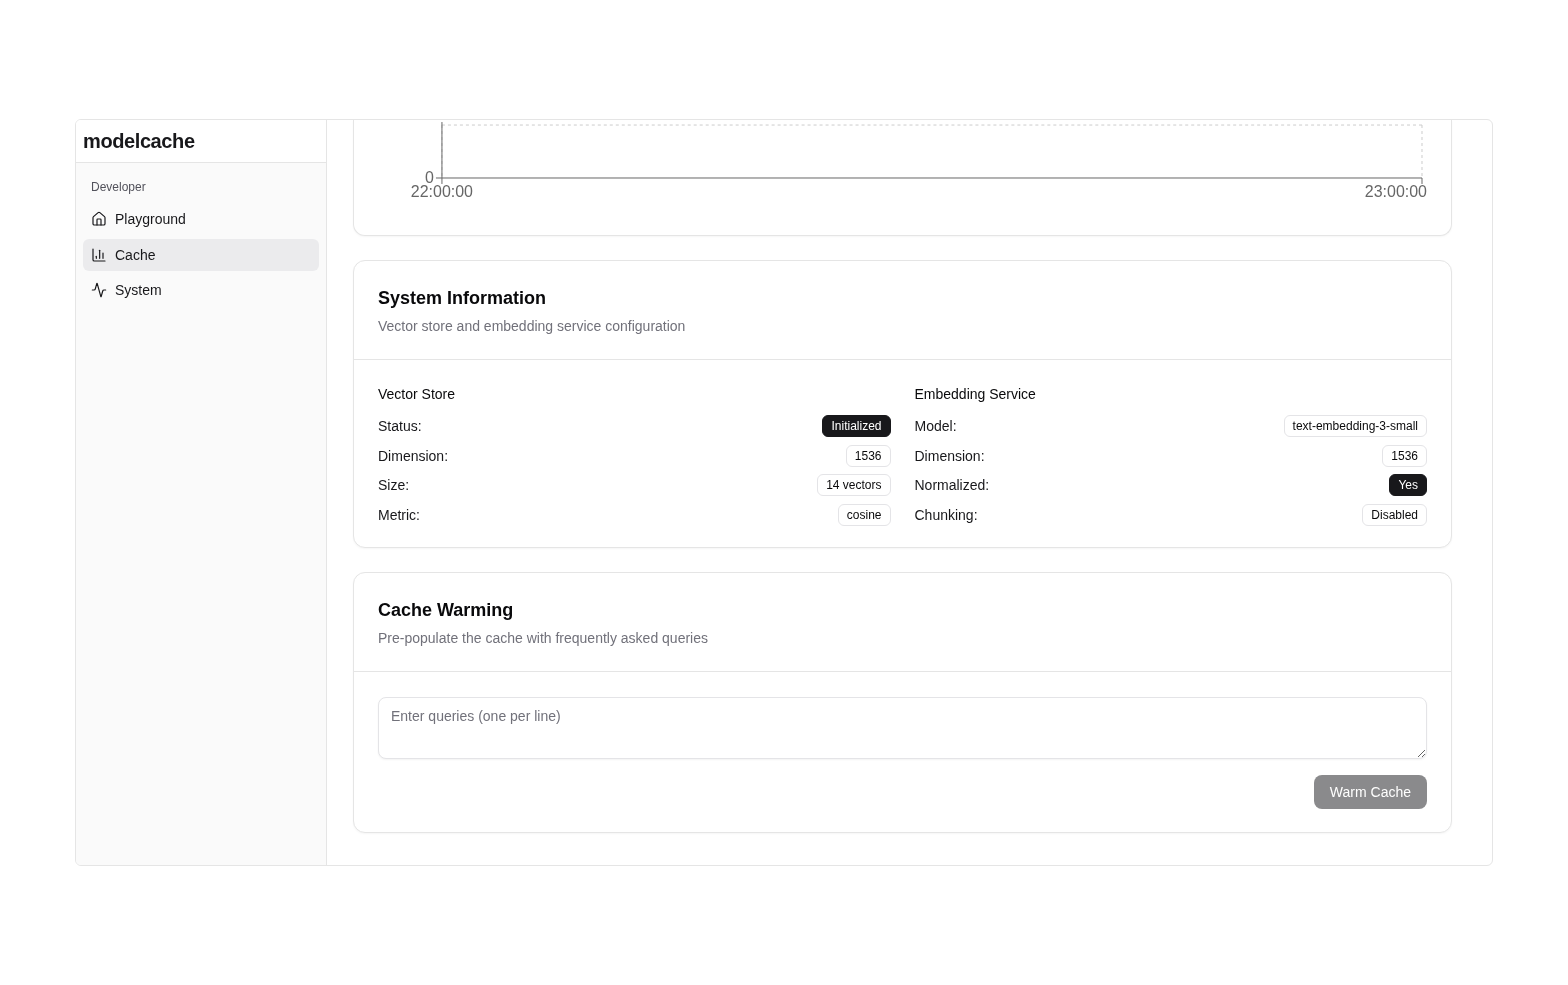 The width and height of the screenshot is (1568, 985). I want to click on value-badge: 14 vectors, so click(854, 485).